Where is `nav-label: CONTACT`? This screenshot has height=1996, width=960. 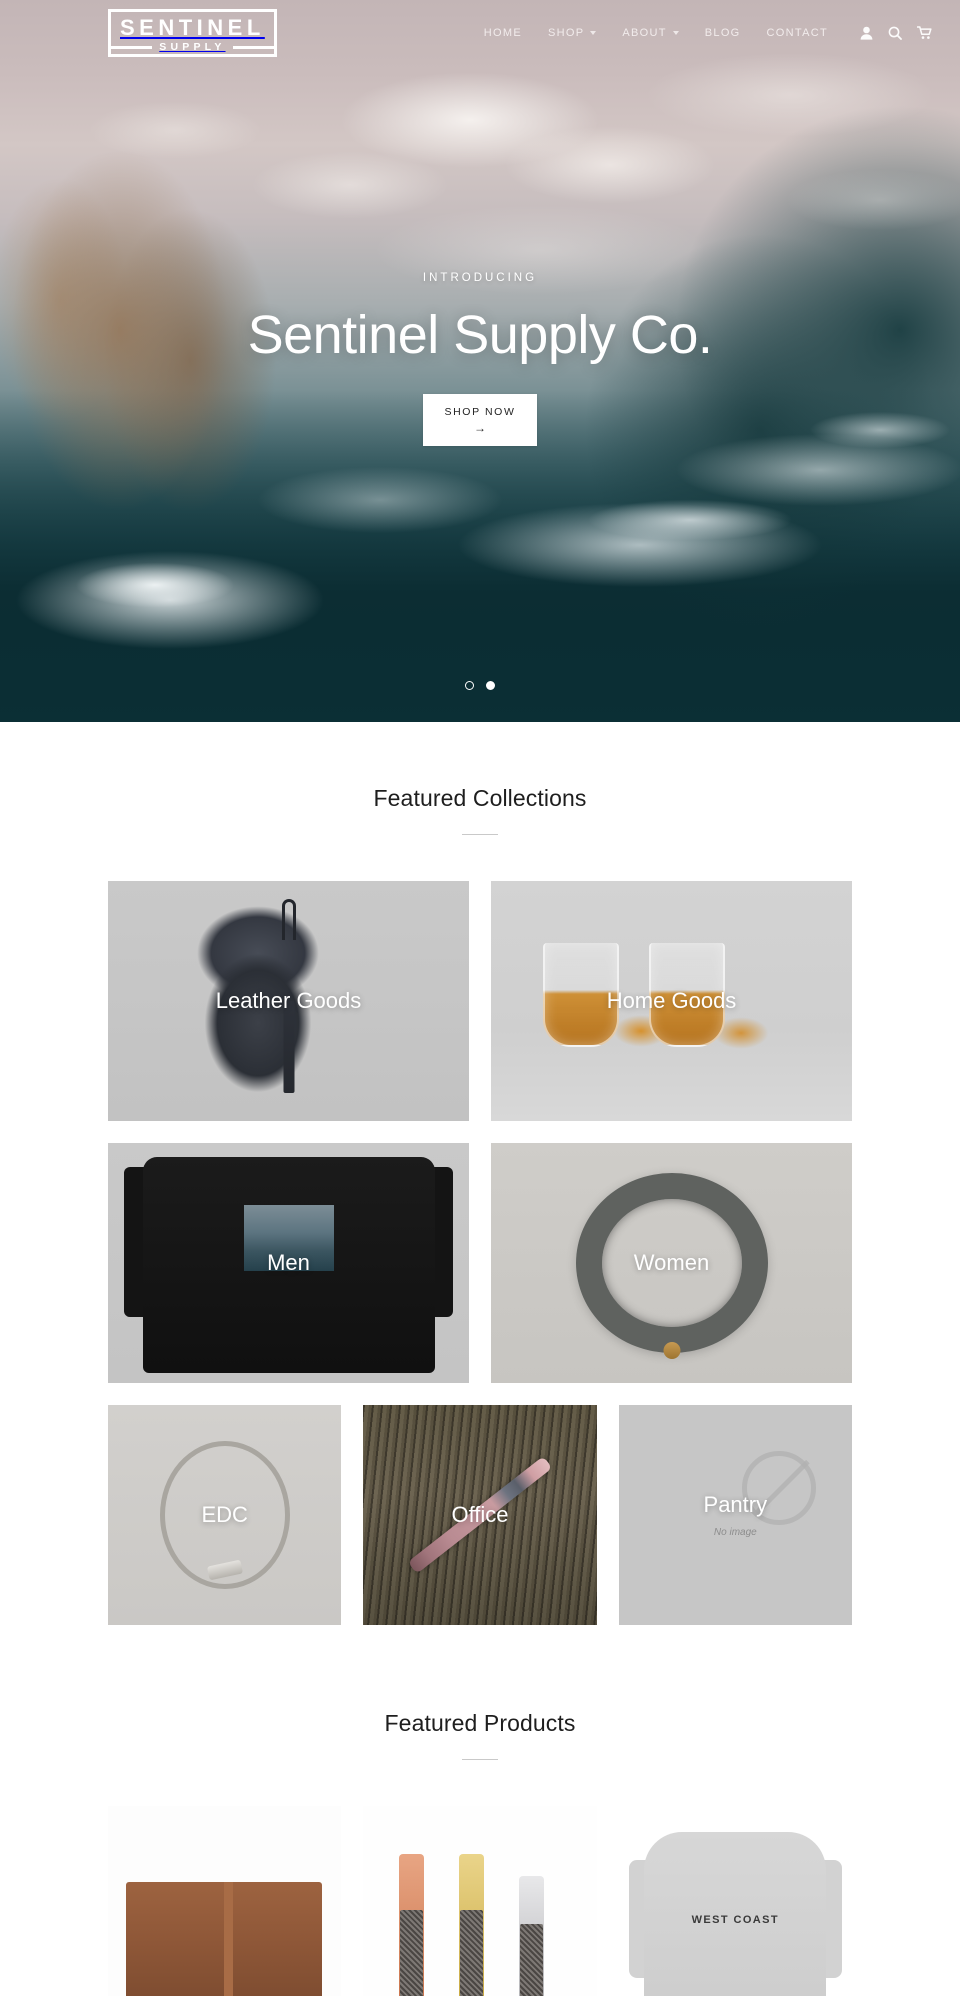
nav-label: CONTACT is located at coordinates (797, 33).